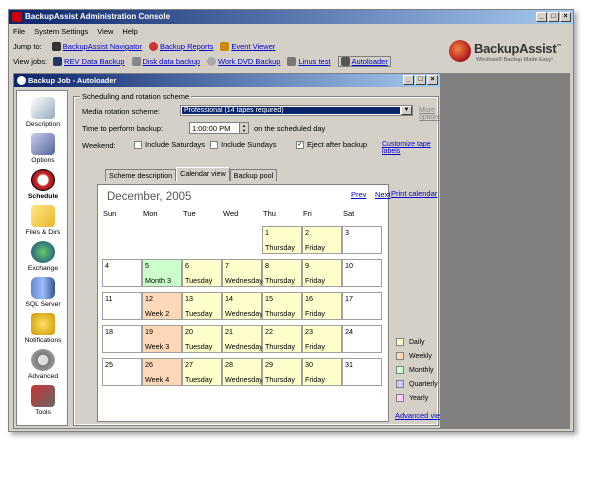 This screenshot has width=589, height=490. Describe the element at coordinates (122, 339) in the screenshot. I see `calendar-day-cell: 18` at that location.